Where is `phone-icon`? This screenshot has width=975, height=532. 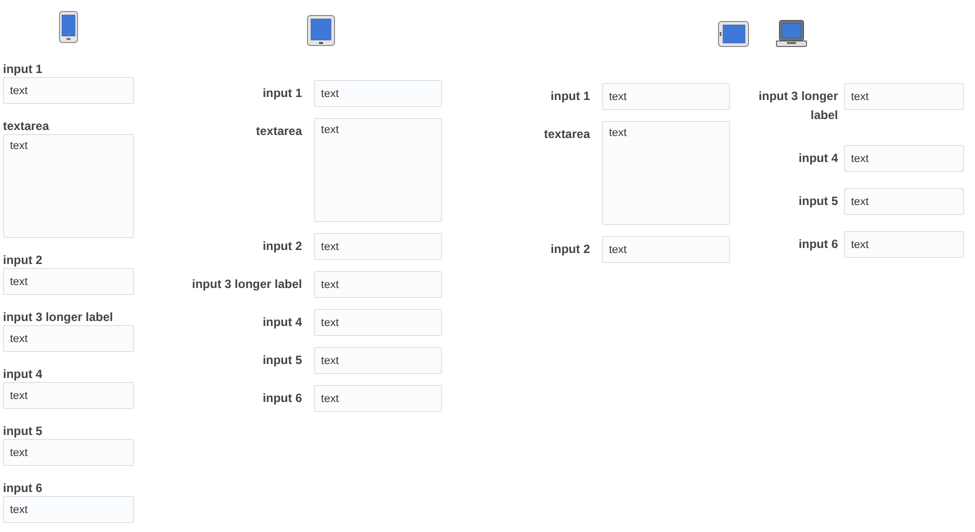
phone-icon is located at coordinates (68, 27).